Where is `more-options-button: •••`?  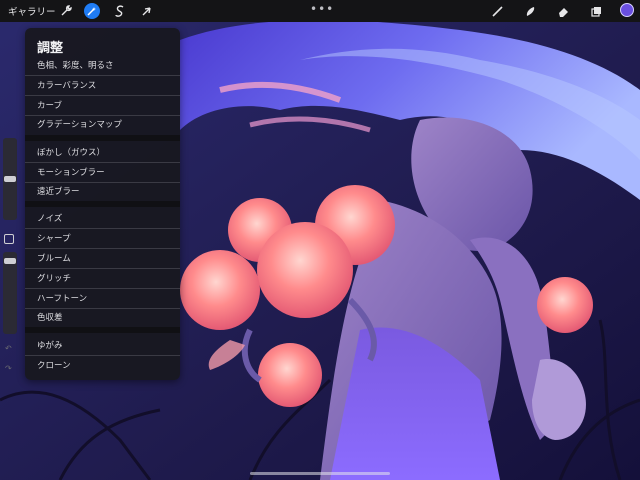
more-options-button: ••• is located at coordinates (322, 9).